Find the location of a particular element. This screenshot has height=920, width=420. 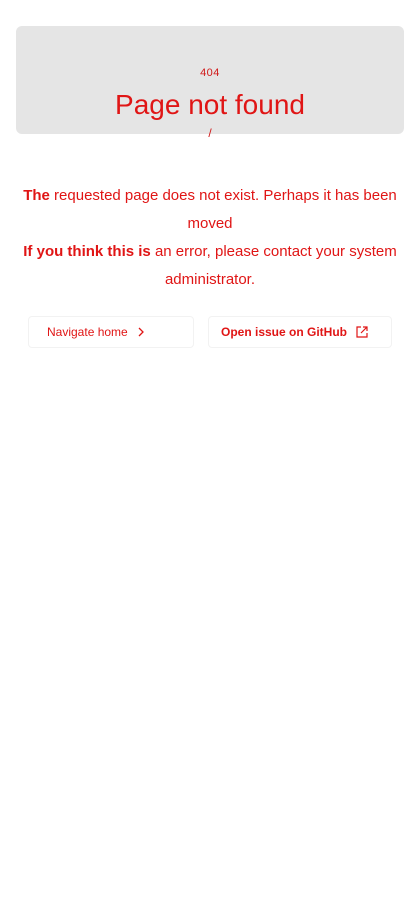

message-line-1-bold: The is located at coordinates (36, 195).